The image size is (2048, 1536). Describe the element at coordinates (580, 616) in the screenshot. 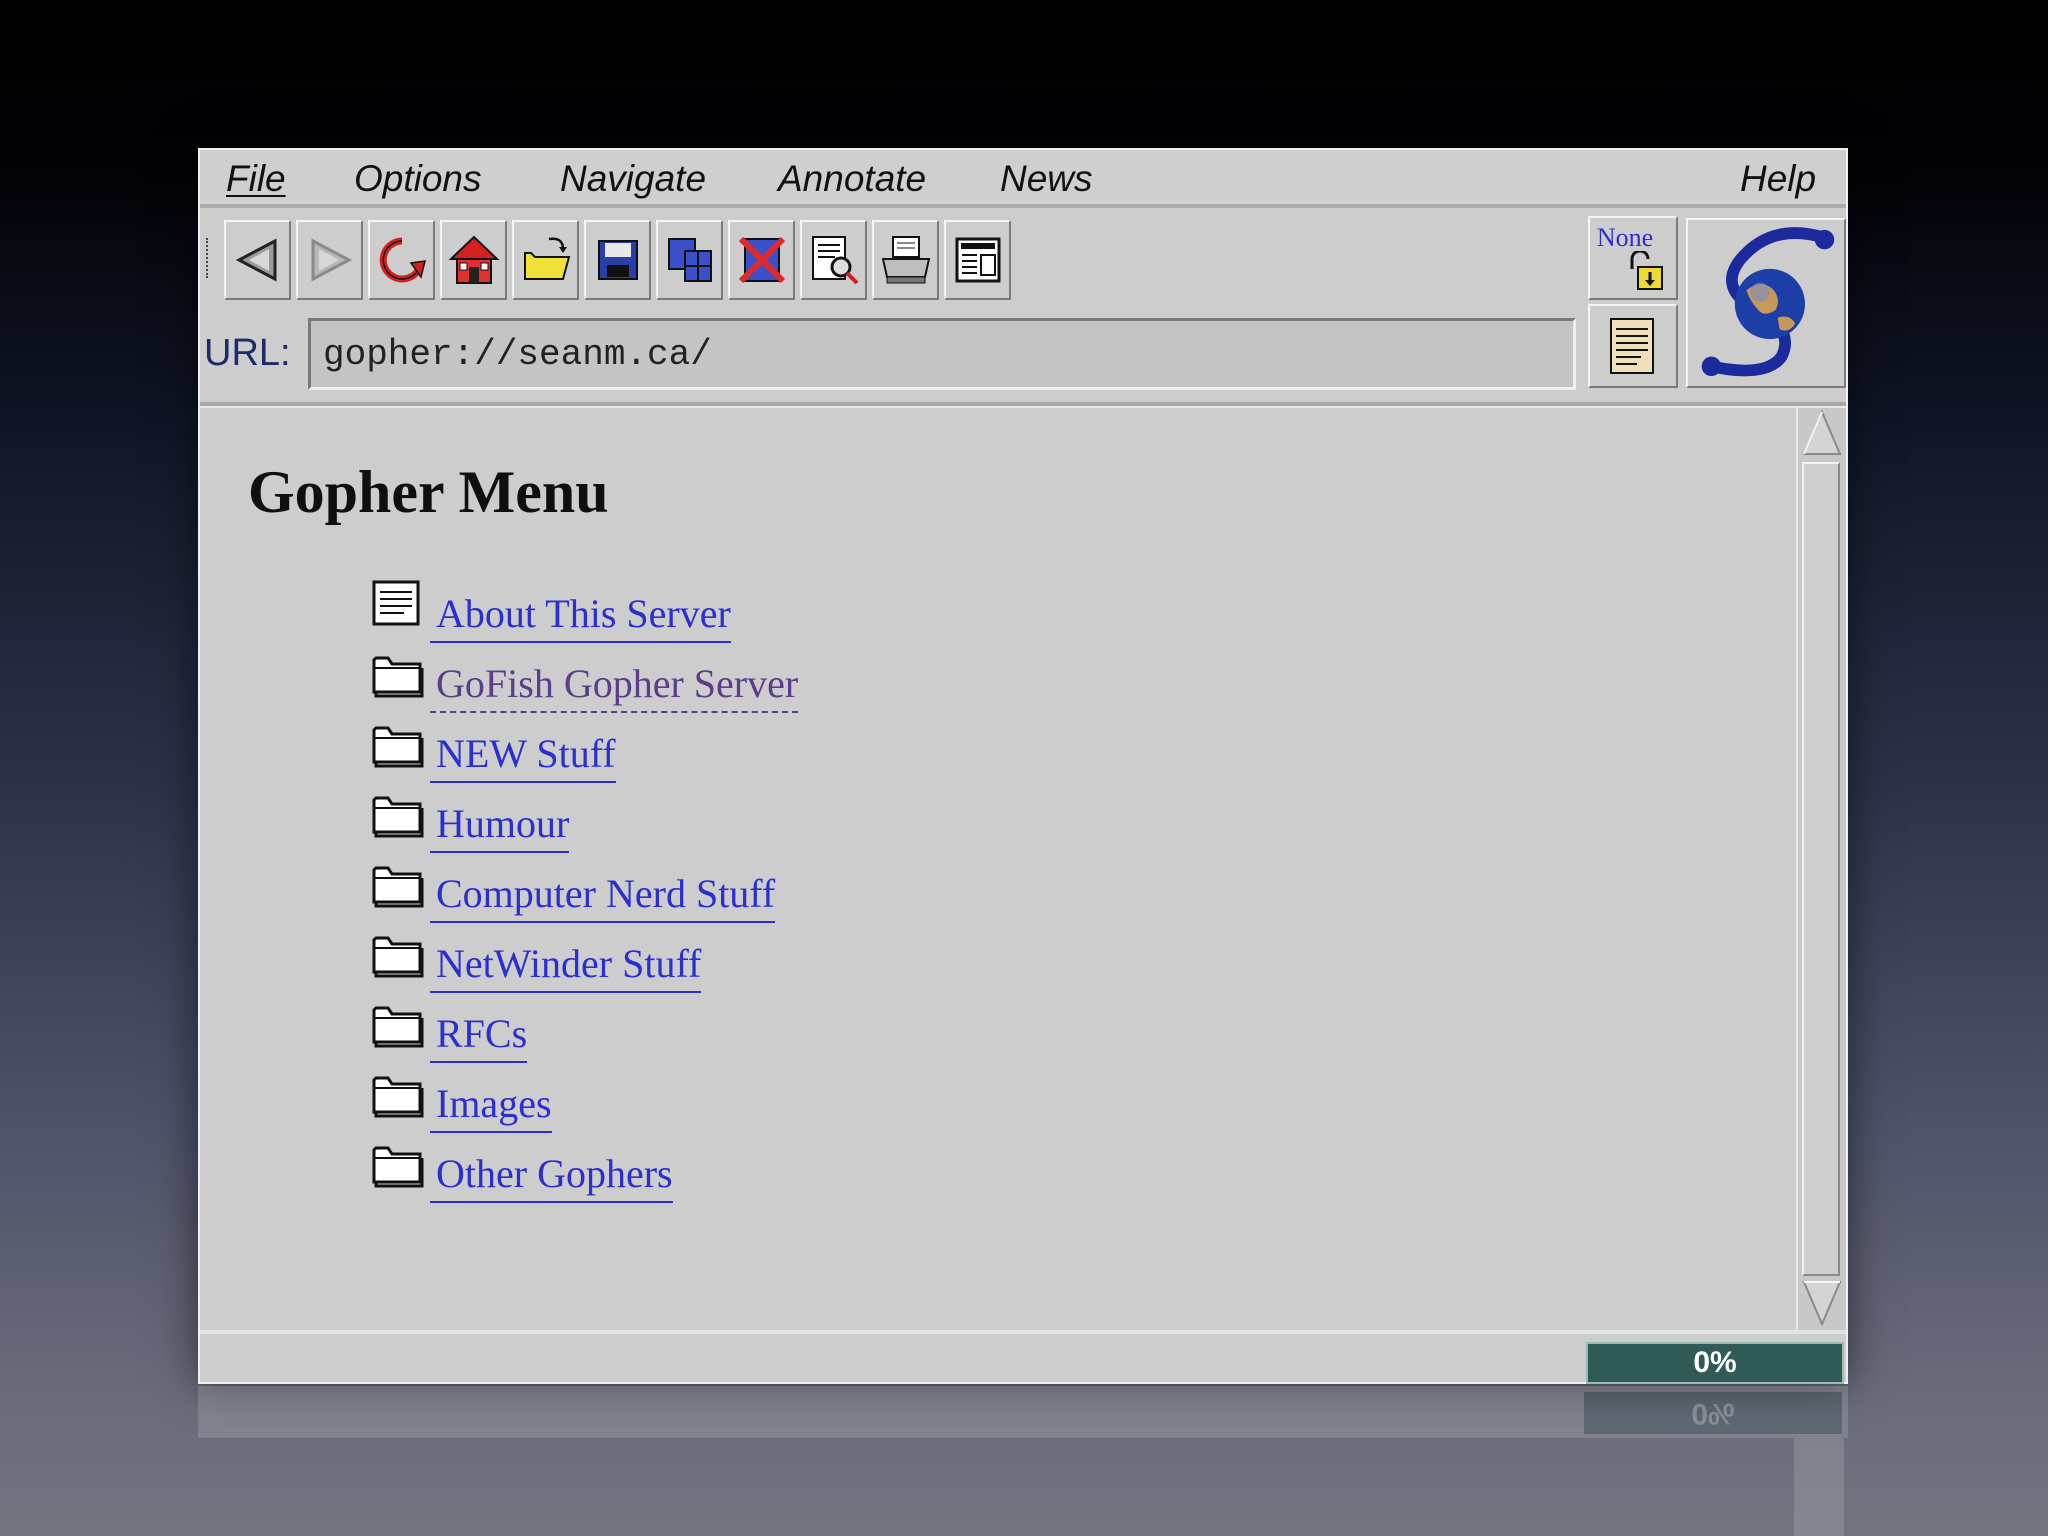

I see `gopher-link: About This Server` at that location.